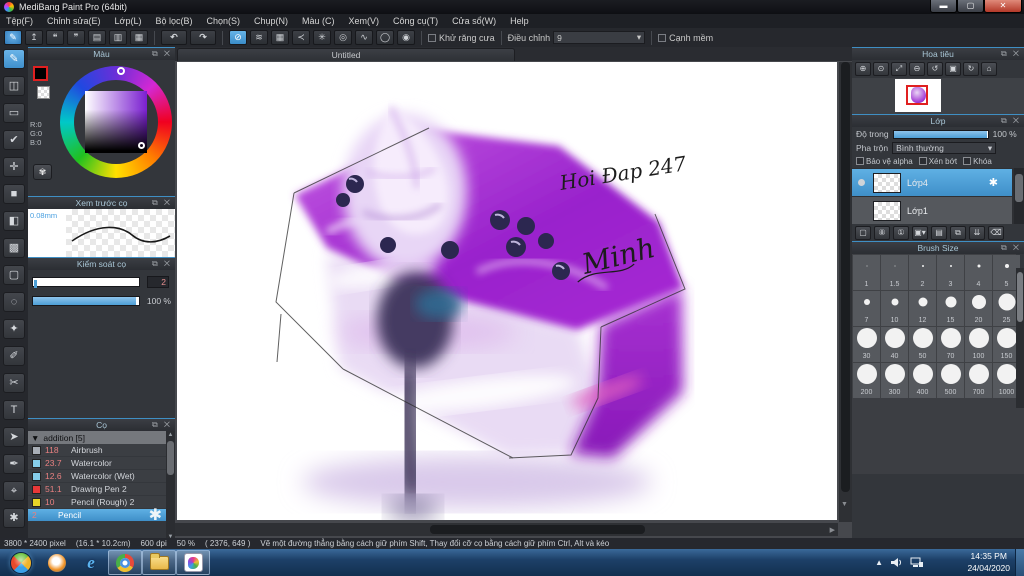  I want to click on menu-view: Xem(V), so click(364, 21).